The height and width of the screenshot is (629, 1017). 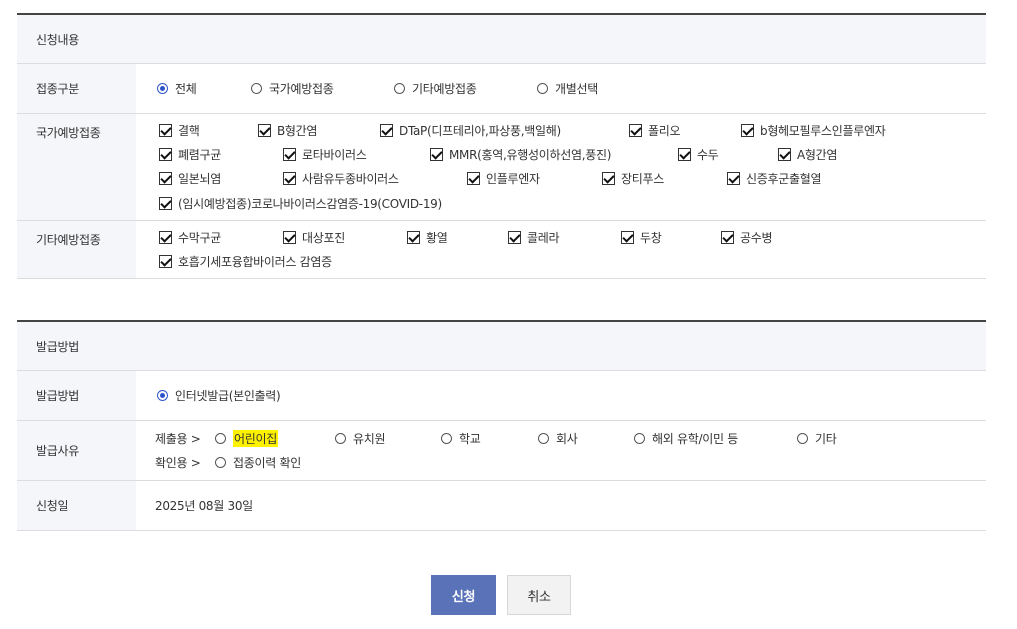 I want to click on checkbox-label: A형간염, so click(x=817, y=155).